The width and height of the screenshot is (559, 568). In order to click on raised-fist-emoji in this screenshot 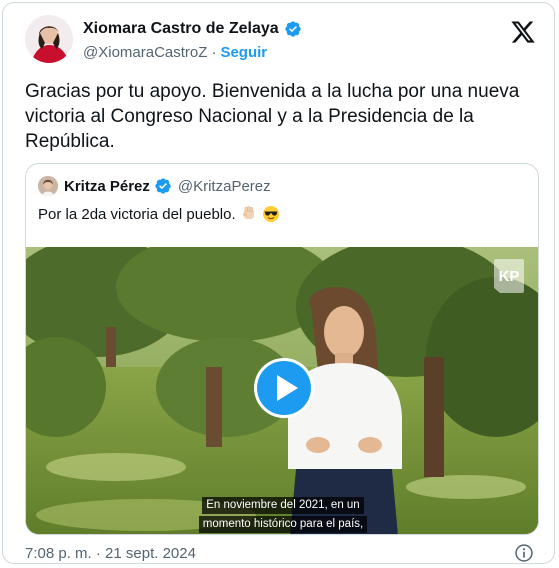, I will do `click(248, 212)`.